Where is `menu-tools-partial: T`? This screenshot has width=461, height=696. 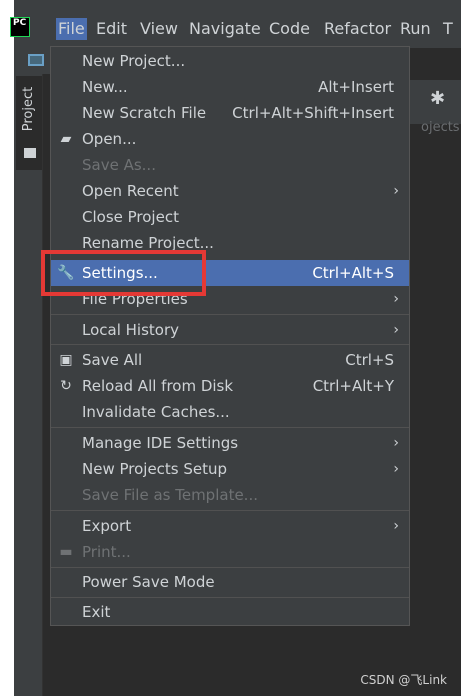
menu-tools-partial: T is located at coordinates (448, 29).